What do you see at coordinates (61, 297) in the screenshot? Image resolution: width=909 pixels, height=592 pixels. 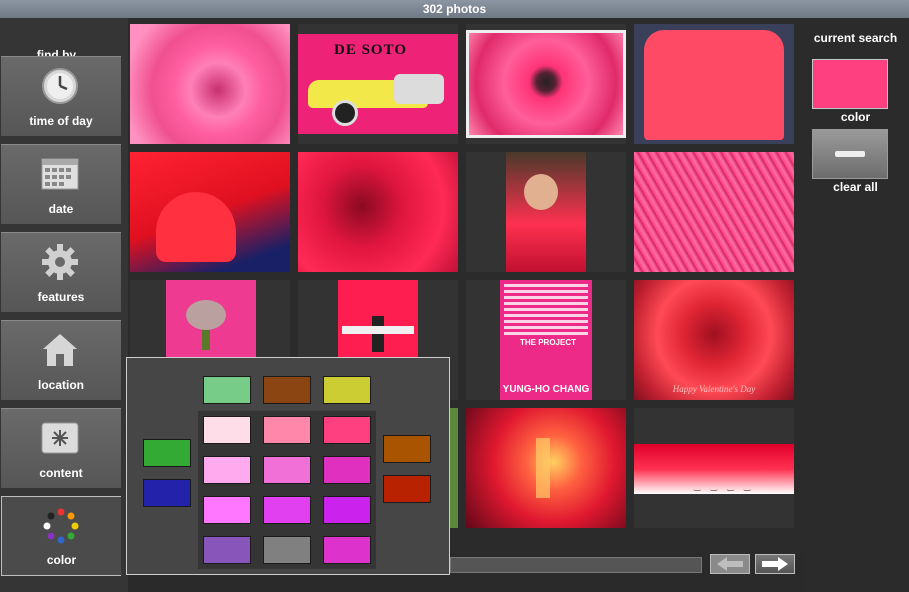 I see `nav-label: features` at bounding box center [61, 297].